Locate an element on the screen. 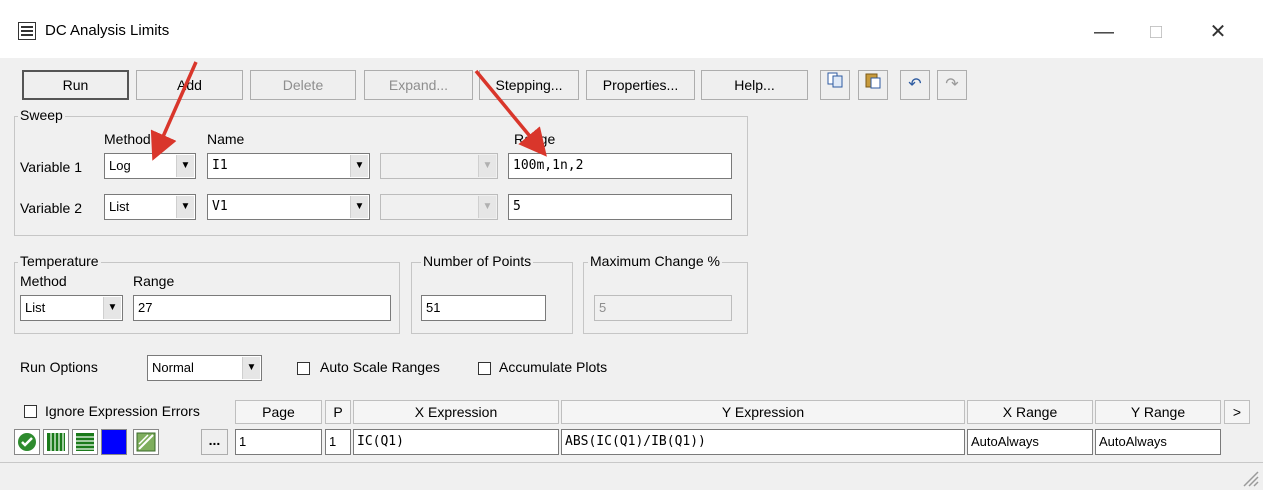  auto-scale-label: Auto Scale Ranges is located at coordinates (380, 367).